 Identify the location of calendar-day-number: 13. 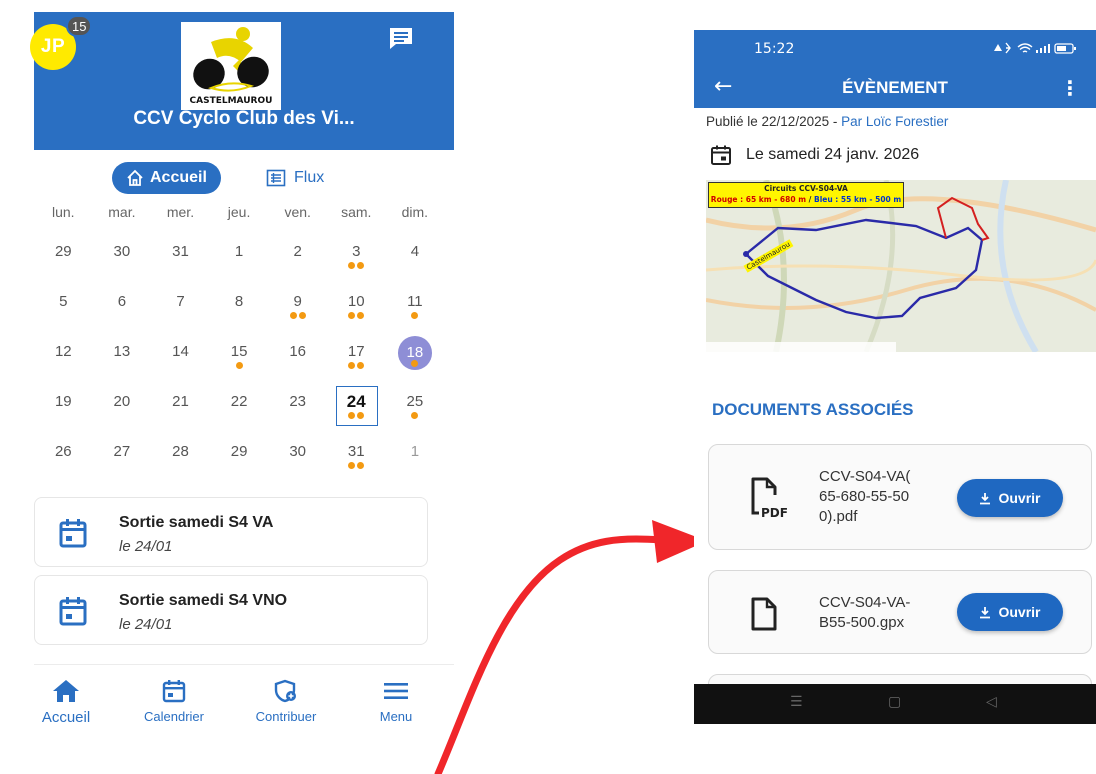
(122, 351).